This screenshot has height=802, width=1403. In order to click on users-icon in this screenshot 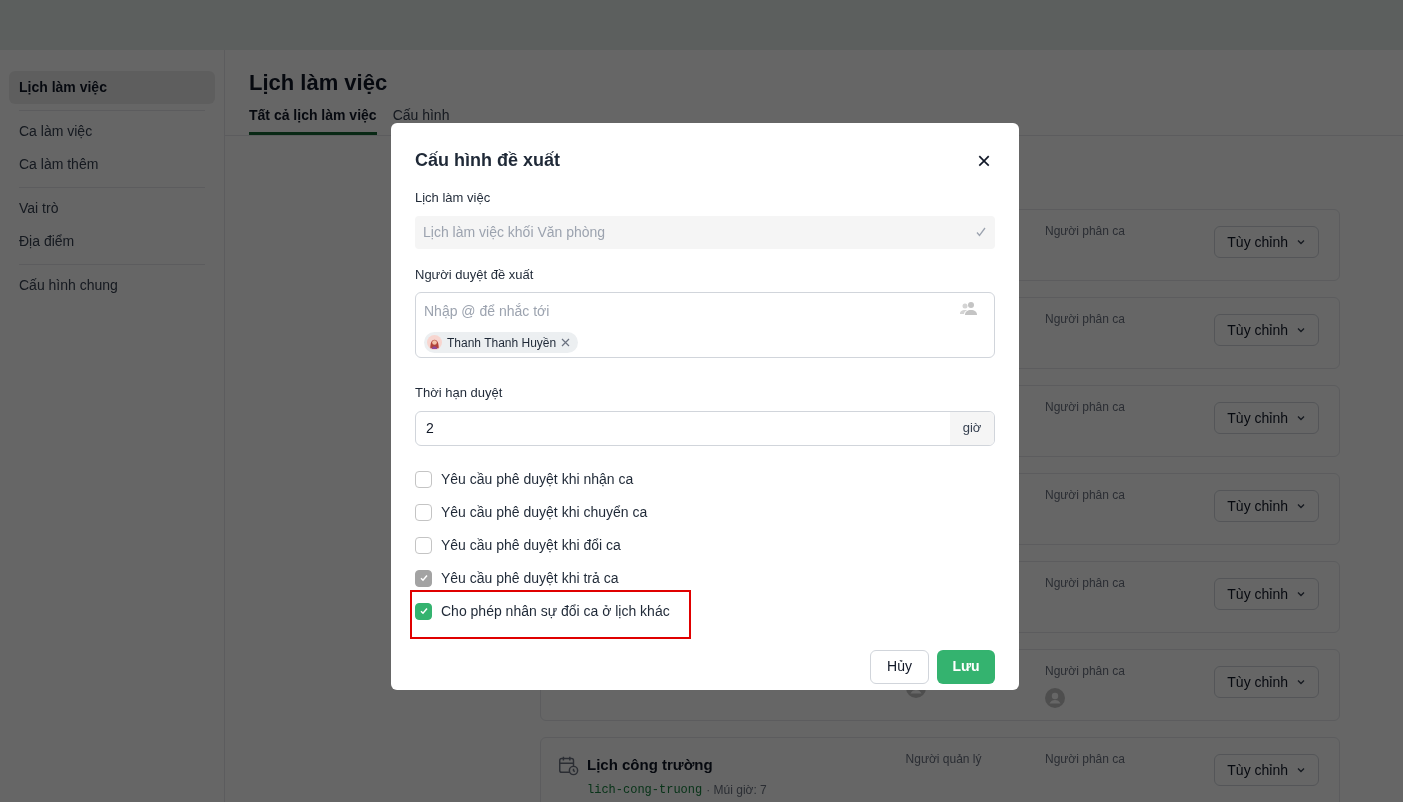, I will do `click(969, 308)`.